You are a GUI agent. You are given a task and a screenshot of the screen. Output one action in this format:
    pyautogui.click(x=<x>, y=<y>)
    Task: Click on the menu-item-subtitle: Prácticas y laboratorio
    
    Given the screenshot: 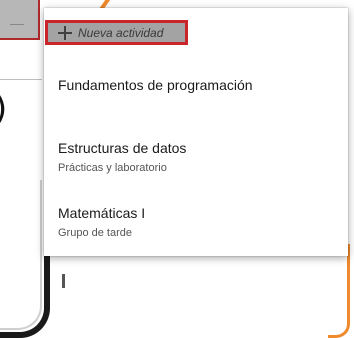 What is the action you would take?
    pyautogui.click(x=112, y=168)
    